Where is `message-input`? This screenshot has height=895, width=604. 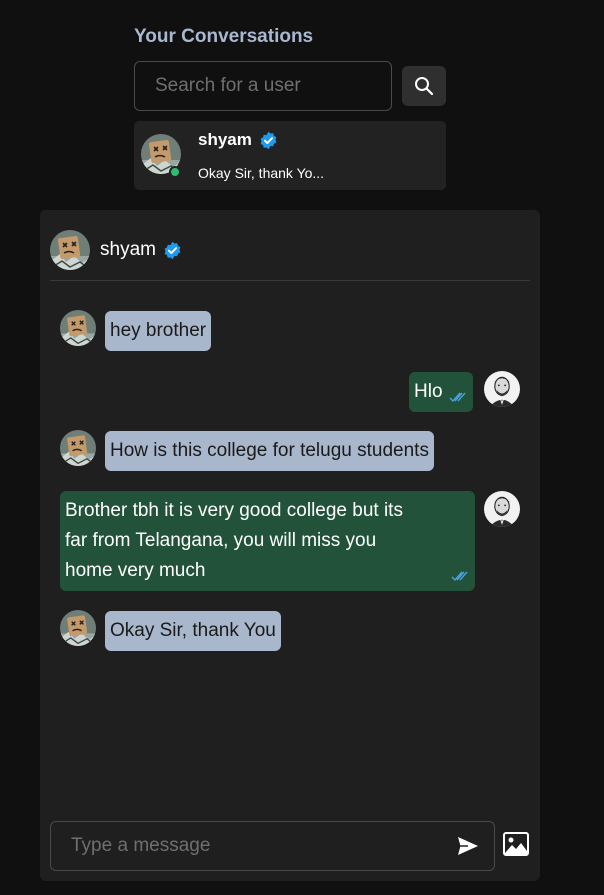 message-input is located at coordinates (248, 846).